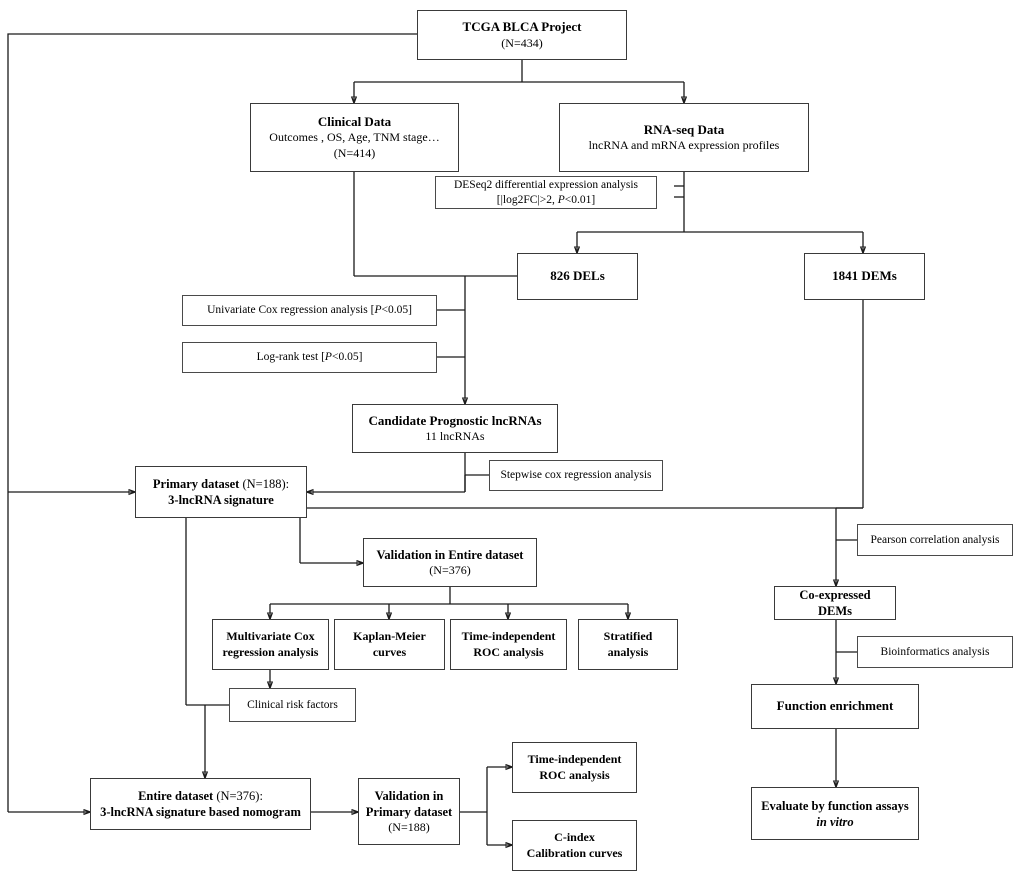  Describe the element at coordinates (574, 774) in the screenshot. I see `roc2-line2: ROC analysis` at that location.